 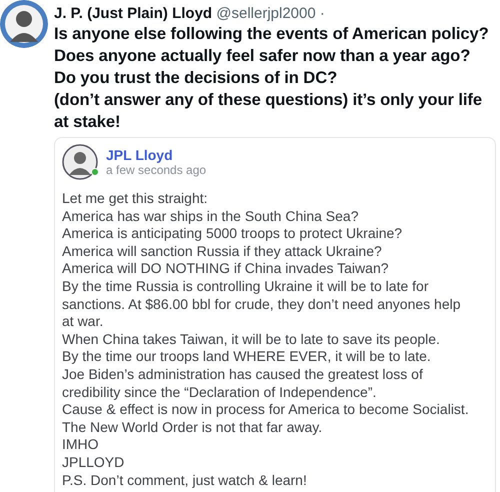 What do you see at coordinates (211, 217) in the screenshot?
I see `post-paragraph: America has war ships in the South China Sea?` at bounding box center [211, 217].